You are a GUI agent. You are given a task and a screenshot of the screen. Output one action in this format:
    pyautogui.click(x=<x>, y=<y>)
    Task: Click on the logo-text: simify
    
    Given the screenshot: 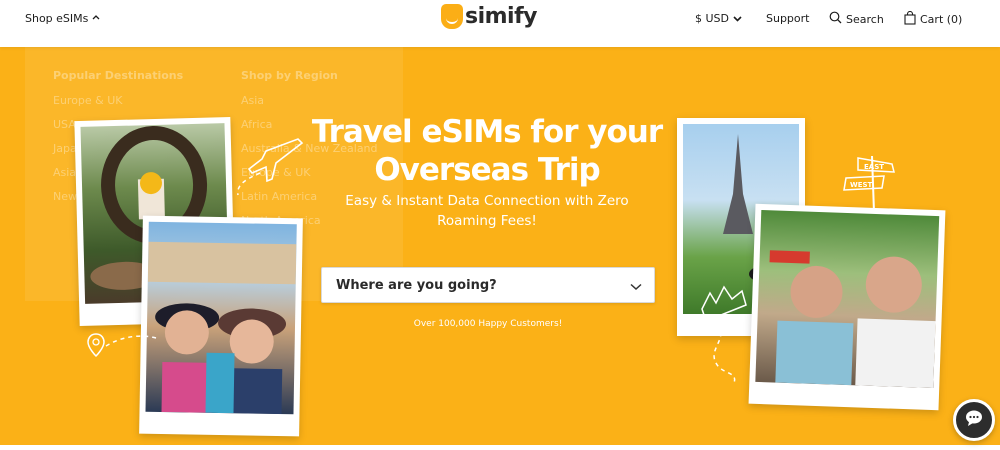 What is the action you would take?
    pyautogui.click(x=501, y=16)
    